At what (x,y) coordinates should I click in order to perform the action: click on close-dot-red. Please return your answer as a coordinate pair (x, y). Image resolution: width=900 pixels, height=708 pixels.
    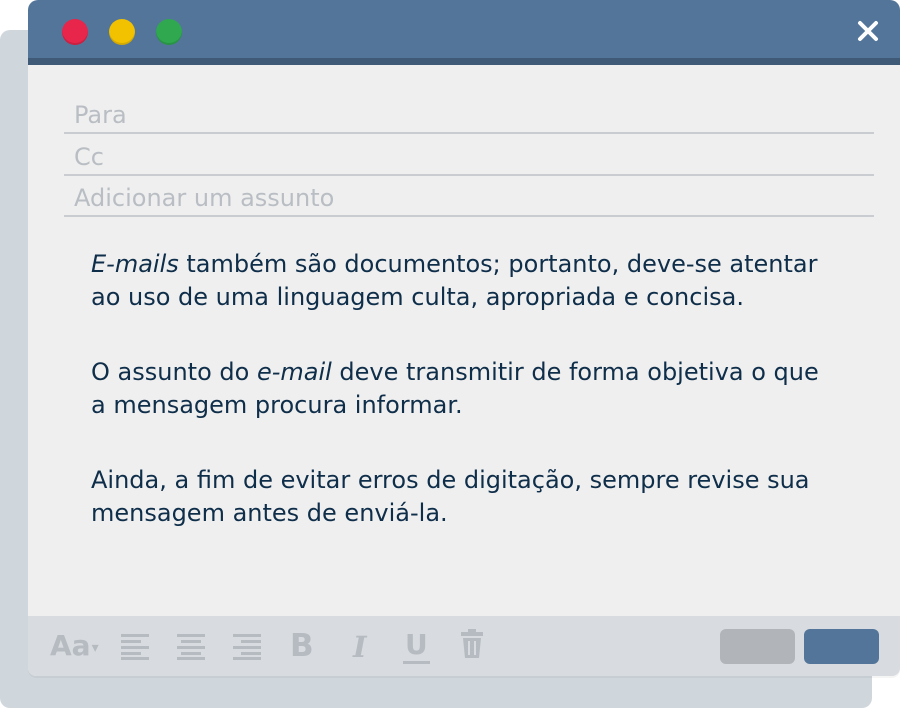
    Looking at the image, I should click on (75, 32).